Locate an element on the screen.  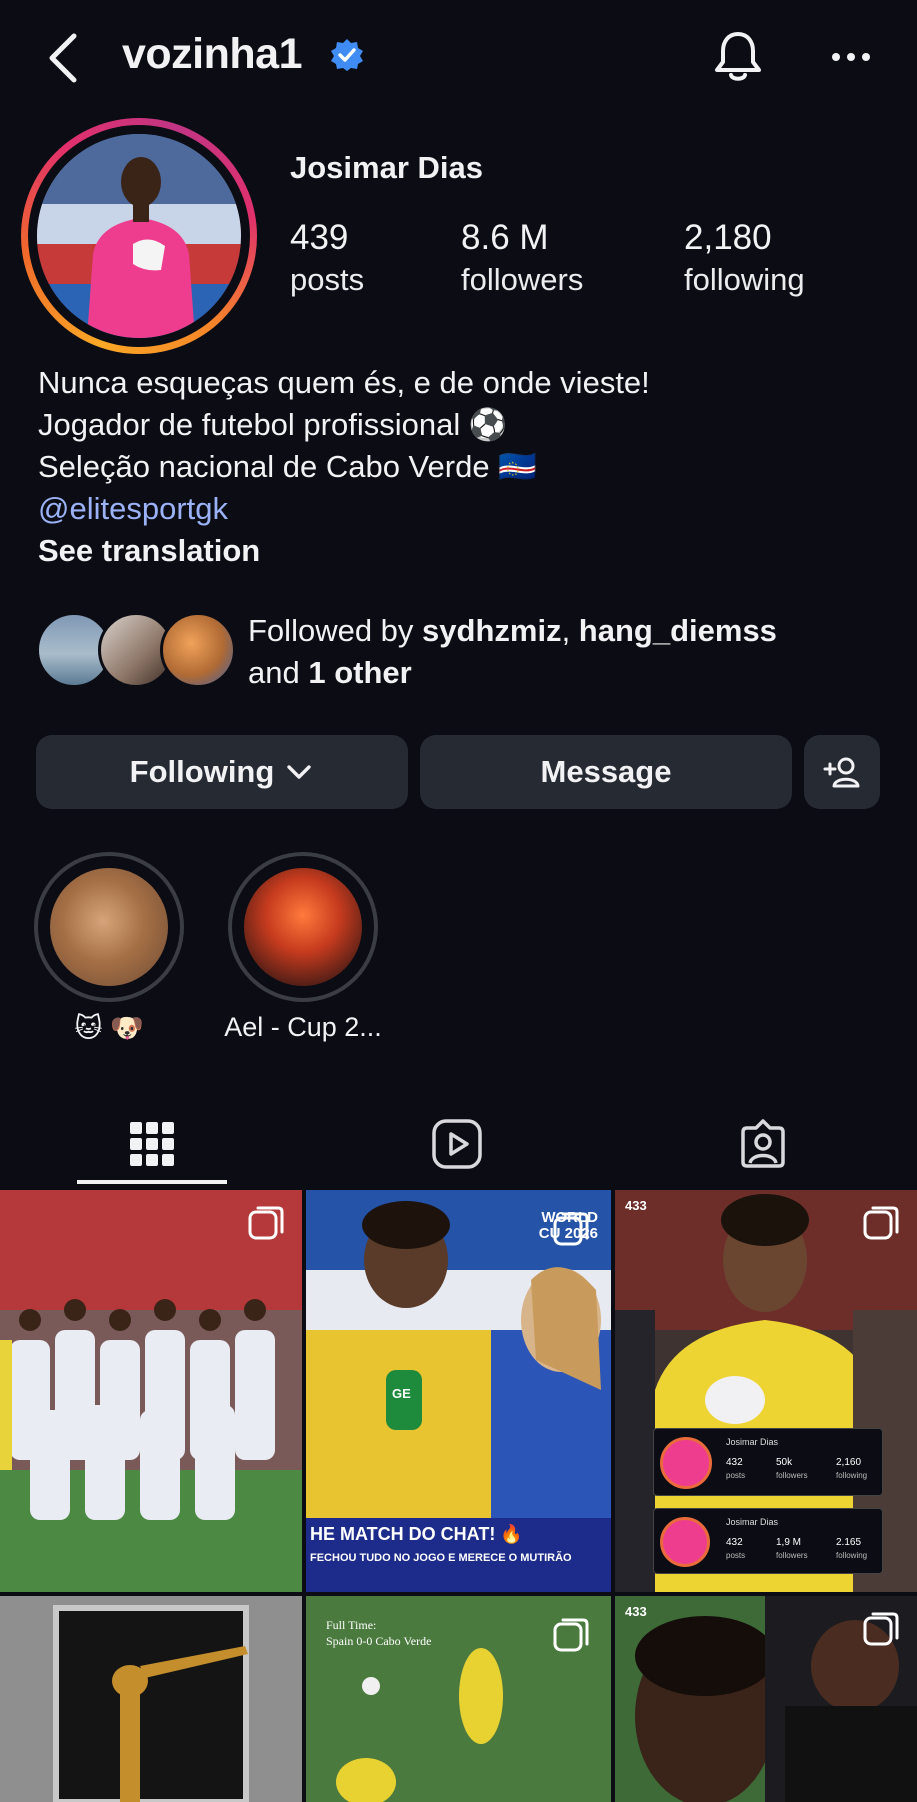
reels-icon is located at coordinates (457, 1144).